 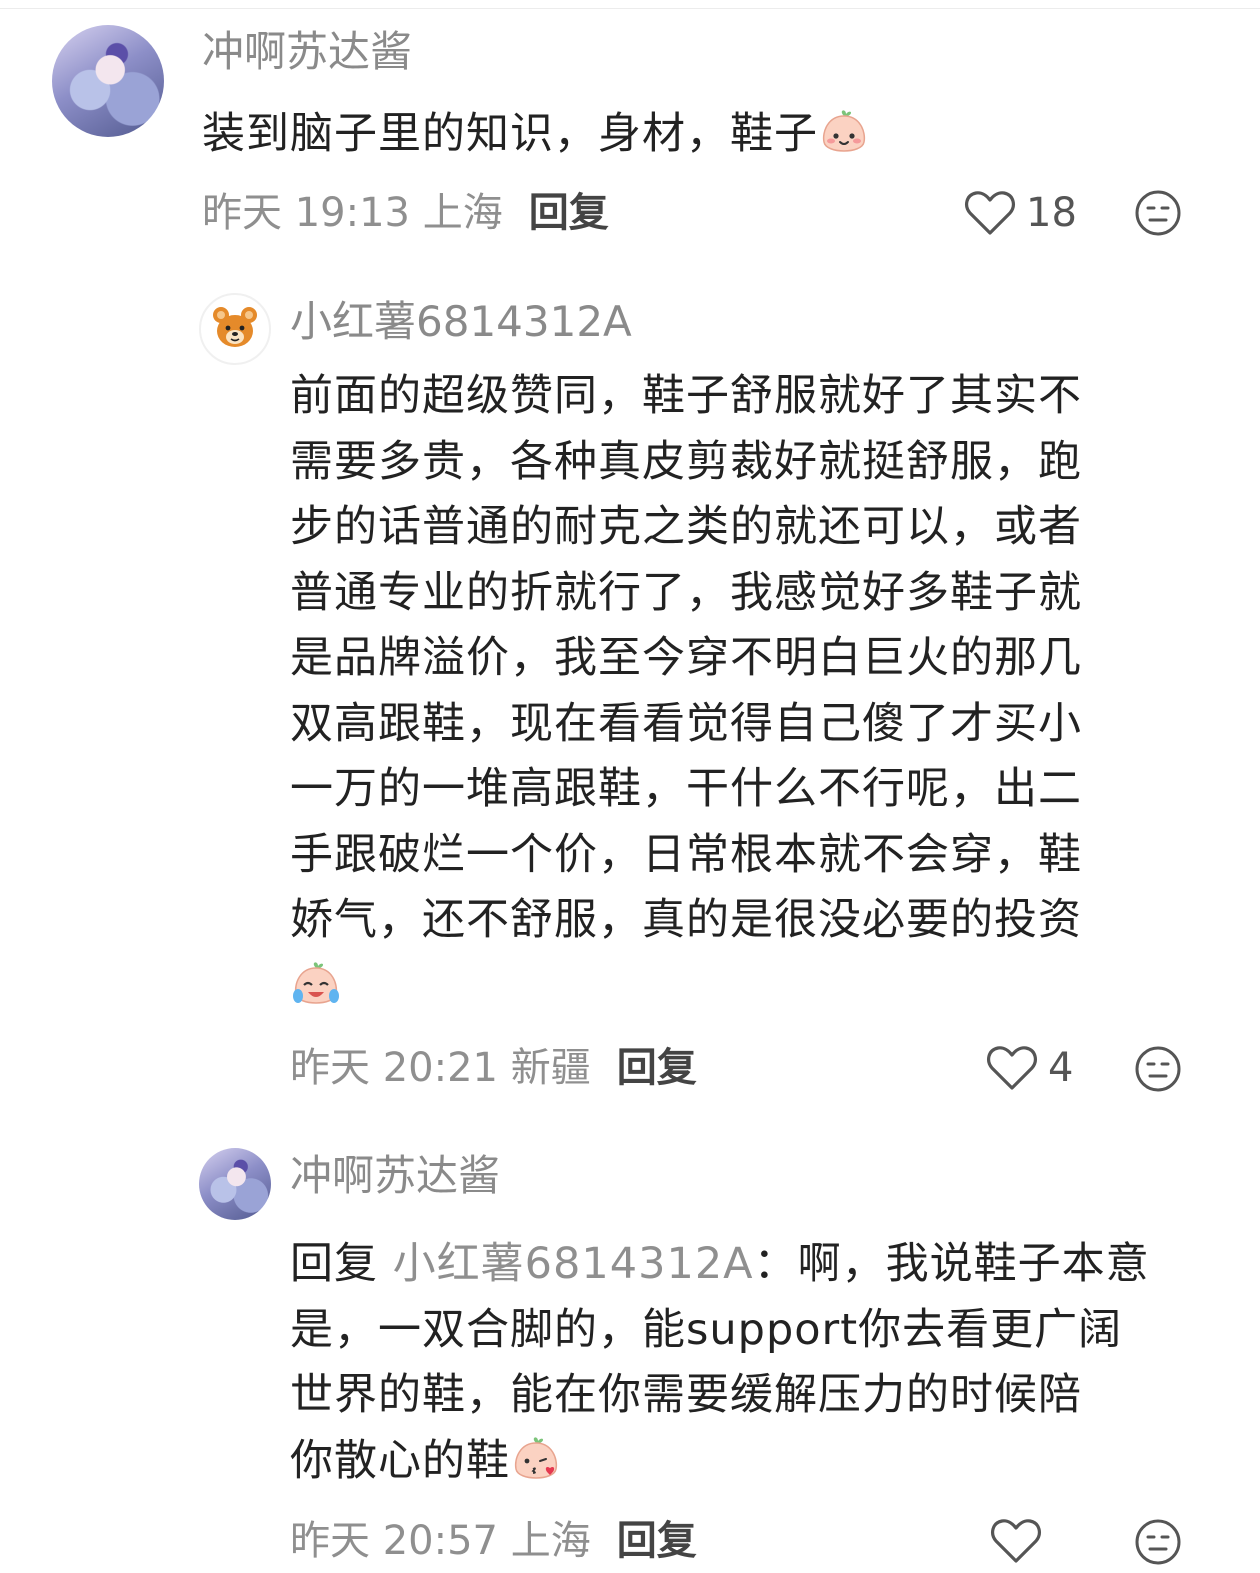 I want to click on smiling-peach-emoji, so click(x=844, y=131).